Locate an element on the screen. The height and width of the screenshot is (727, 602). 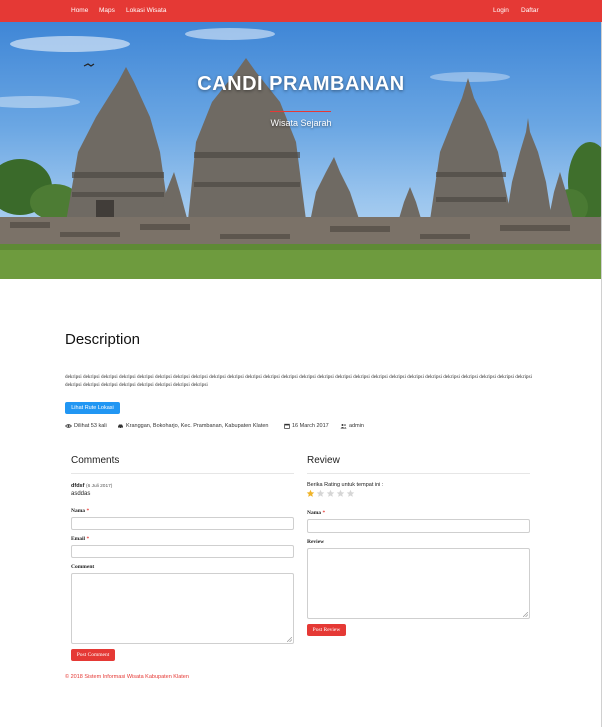
nav-login-link: Login is located at coordinates (501, 11).